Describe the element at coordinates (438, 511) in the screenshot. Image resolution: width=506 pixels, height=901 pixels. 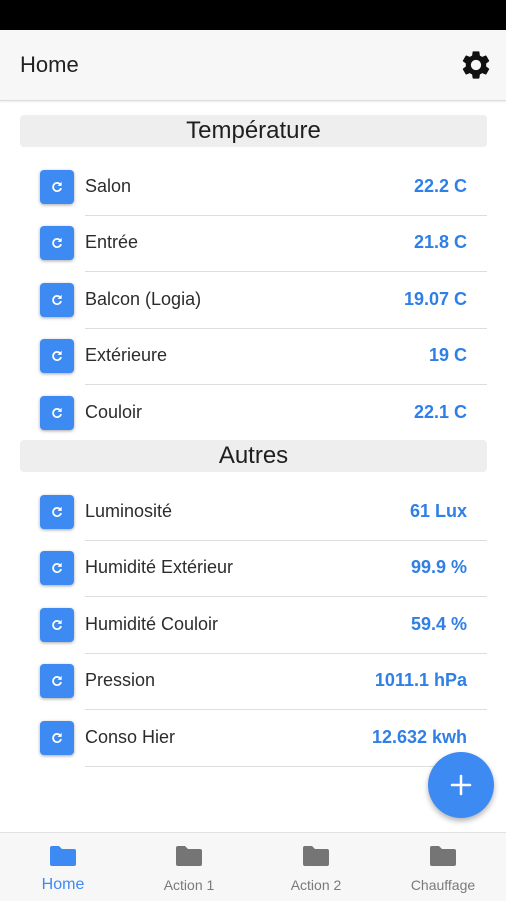
I see `sensor-value: 61 Lux` at that location.